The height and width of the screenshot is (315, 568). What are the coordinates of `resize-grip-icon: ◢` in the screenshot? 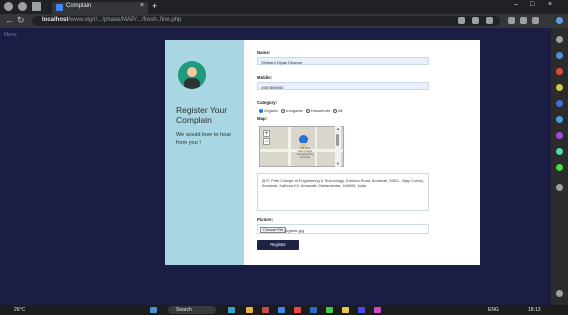 It's located at (344, 193).